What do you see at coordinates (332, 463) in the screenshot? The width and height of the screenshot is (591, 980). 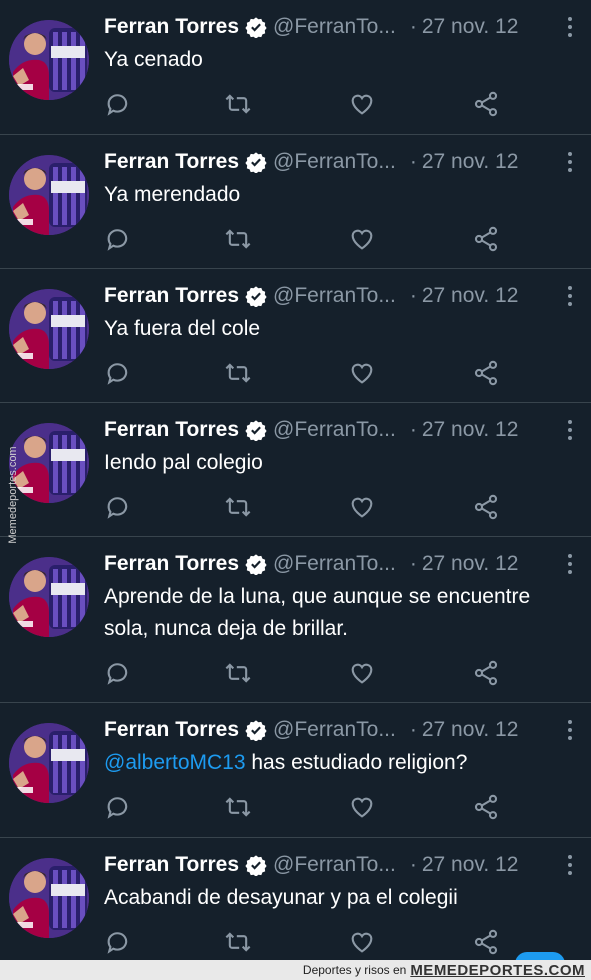 I see `tweet-text: Iendo pal colegio` at bounding box center [332, 463].